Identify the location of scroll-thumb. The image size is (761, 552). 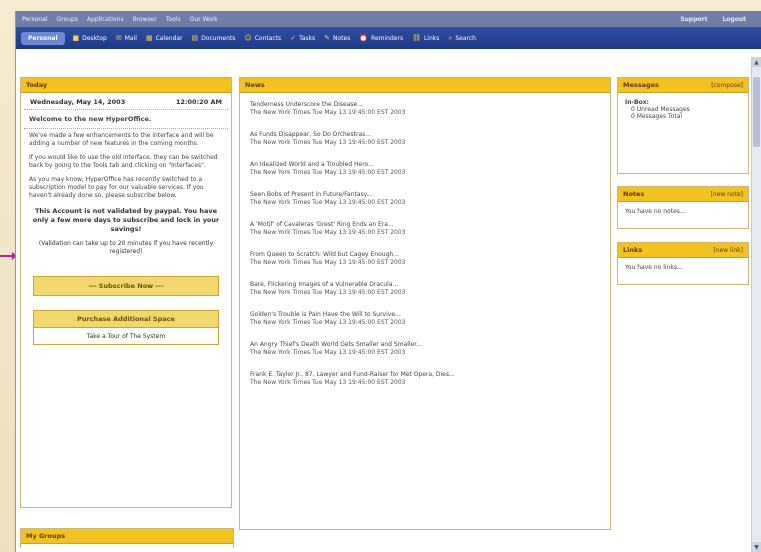
(756, 112).